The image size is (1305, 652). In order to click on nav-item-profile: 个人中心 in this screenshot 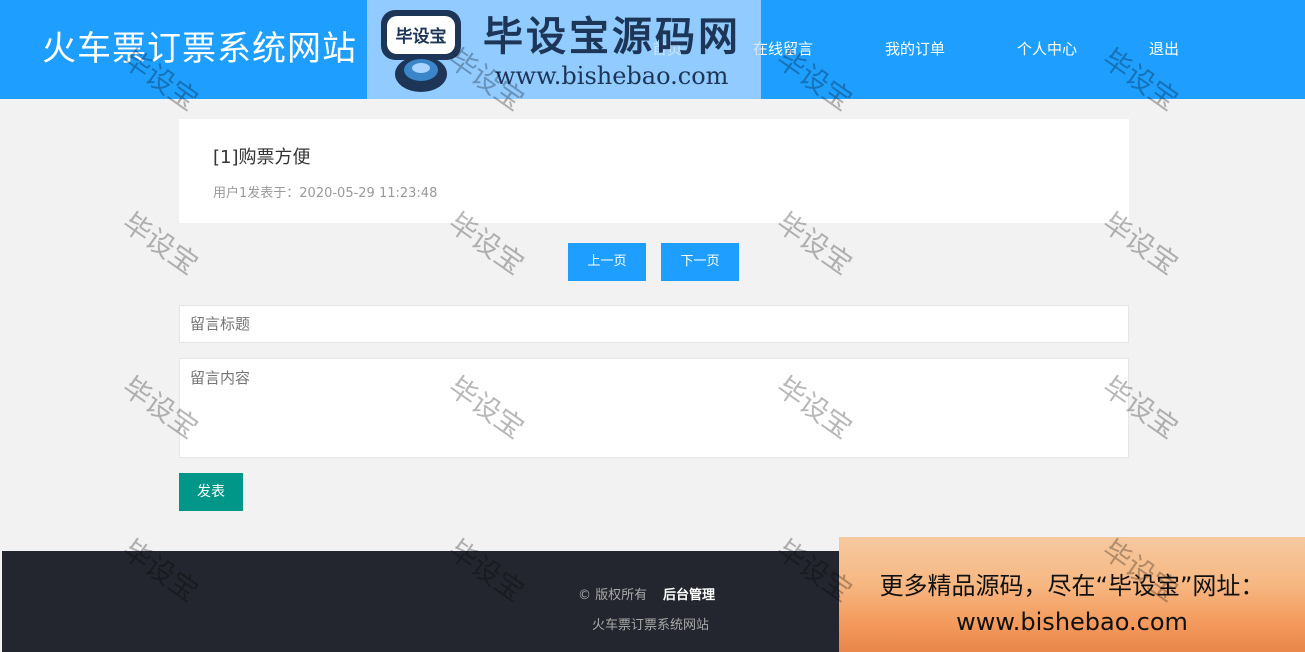, I will do `click(1047, 49)`.